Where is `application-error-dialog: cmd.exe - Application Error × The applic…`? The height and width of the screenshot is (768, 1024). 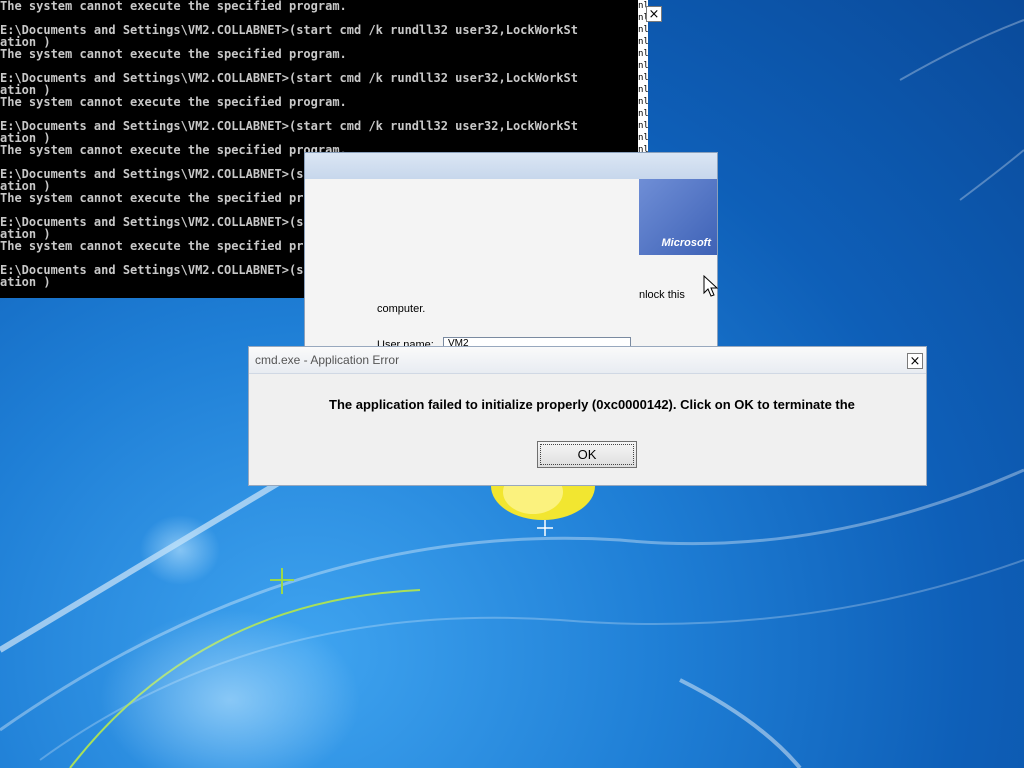
application-error-dialog: cmd.exe - Application Error × The applic… is located at coordinates (587, 416).